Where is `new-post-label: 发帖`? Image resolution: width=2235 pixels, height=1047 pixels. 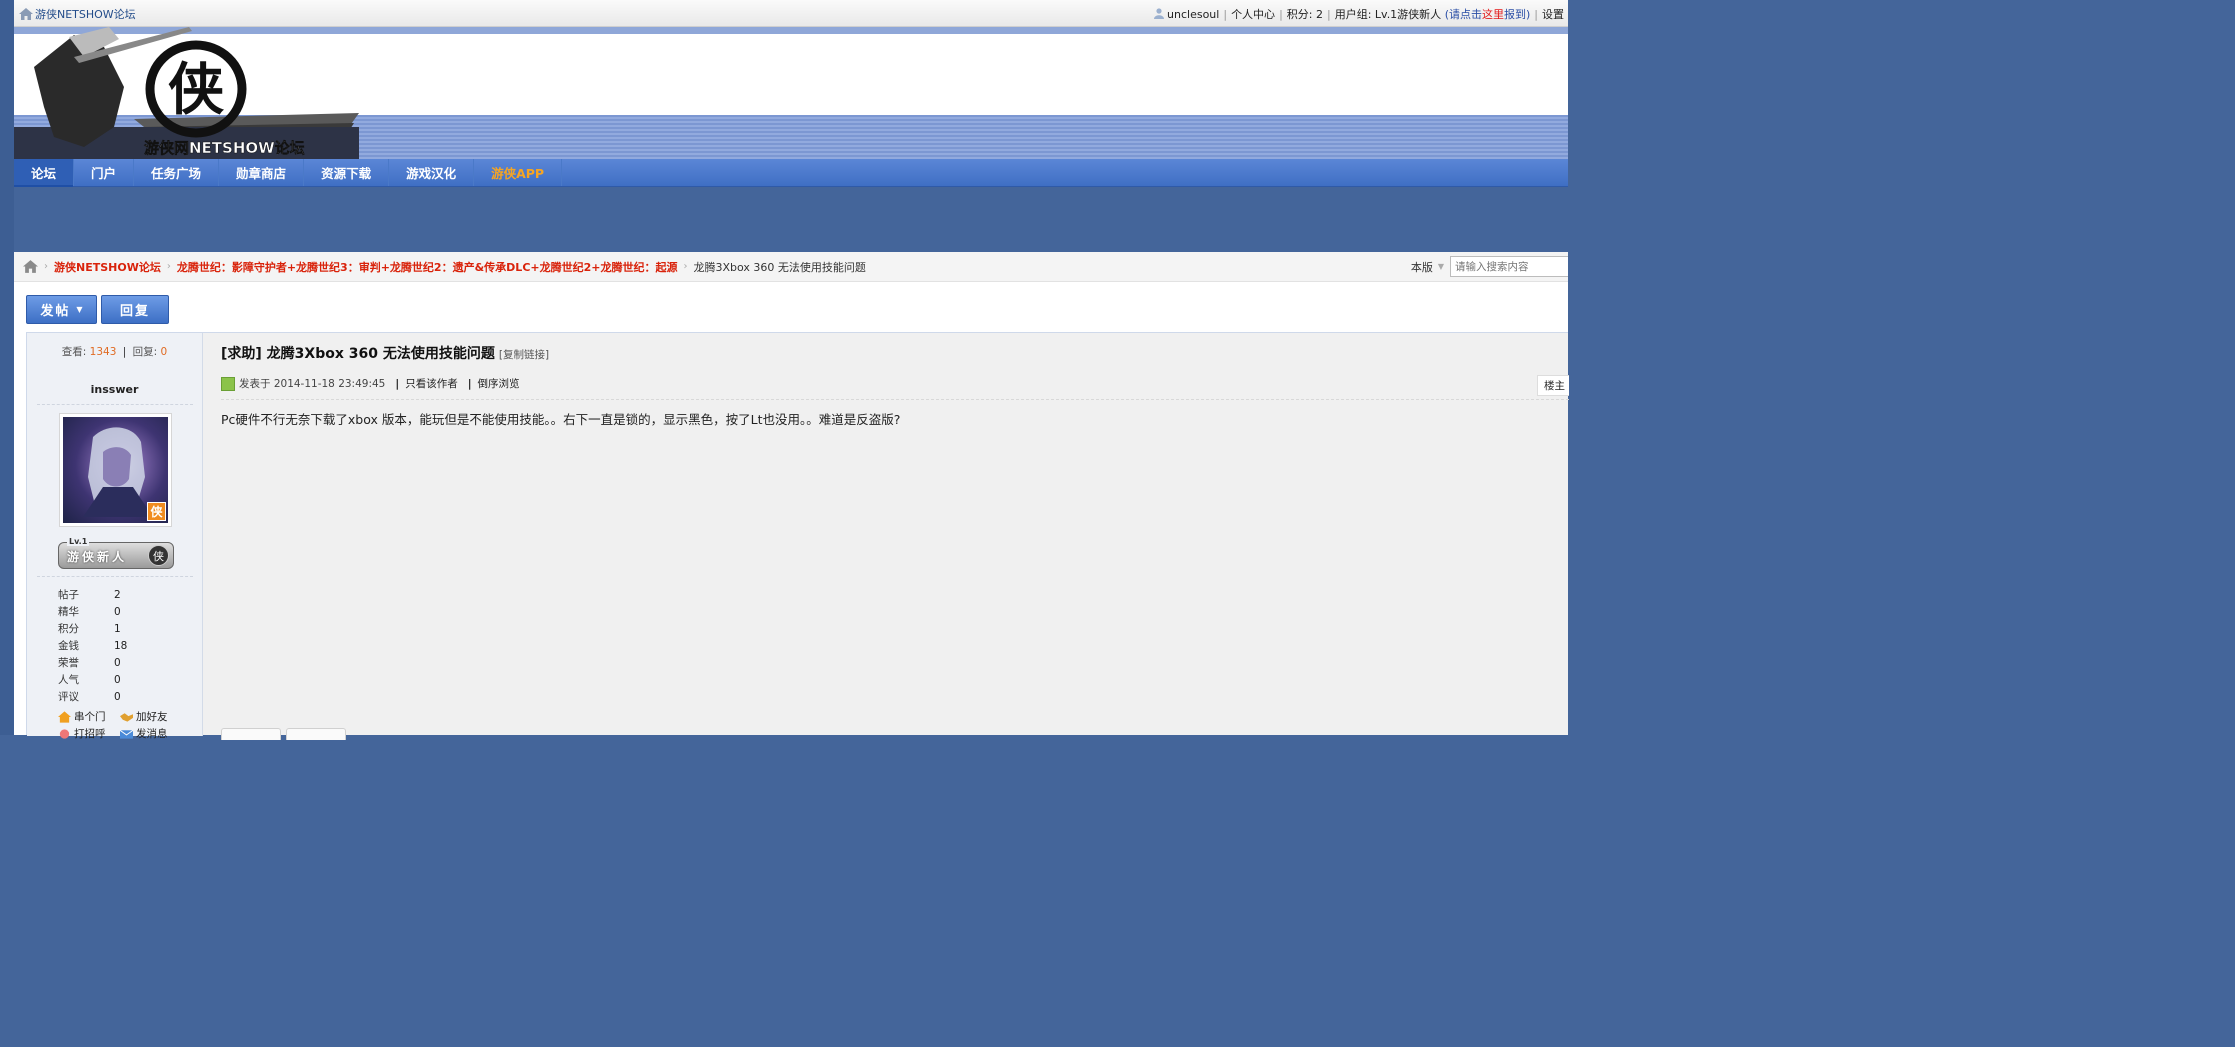 new-post-label: 发帖 is located at coordinates (55, 311).